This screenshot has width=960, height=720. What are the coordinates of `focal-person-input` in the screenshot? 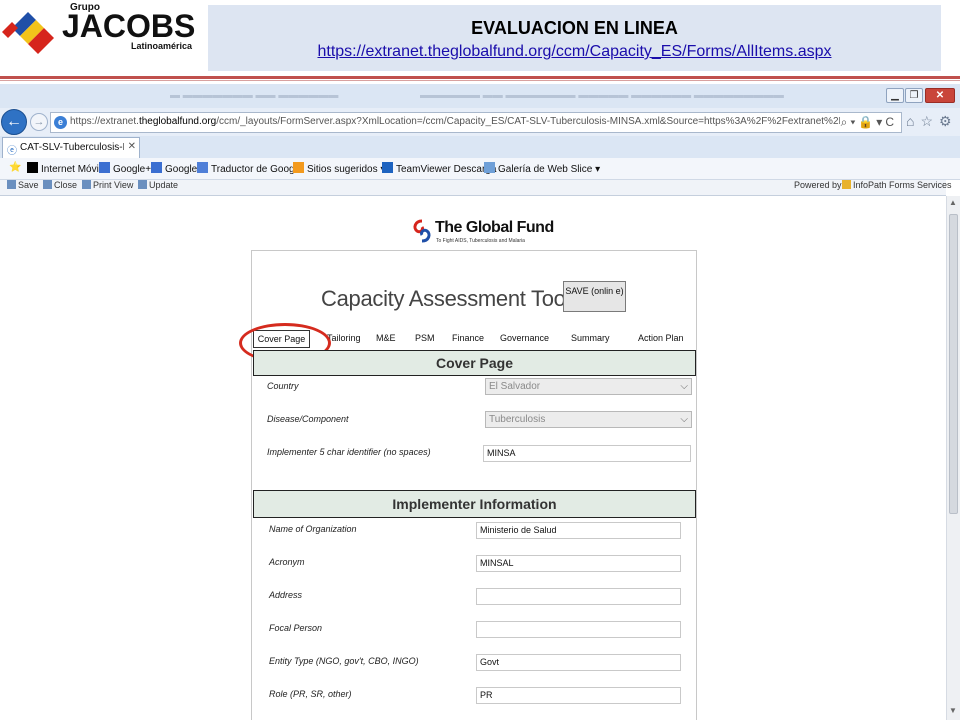 It's located at (578, 629).